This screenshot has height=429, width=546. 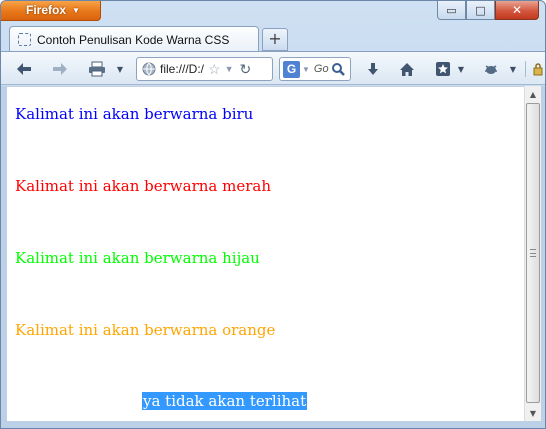 I want to click on bookmarks-button, so click(x=443, y=69).